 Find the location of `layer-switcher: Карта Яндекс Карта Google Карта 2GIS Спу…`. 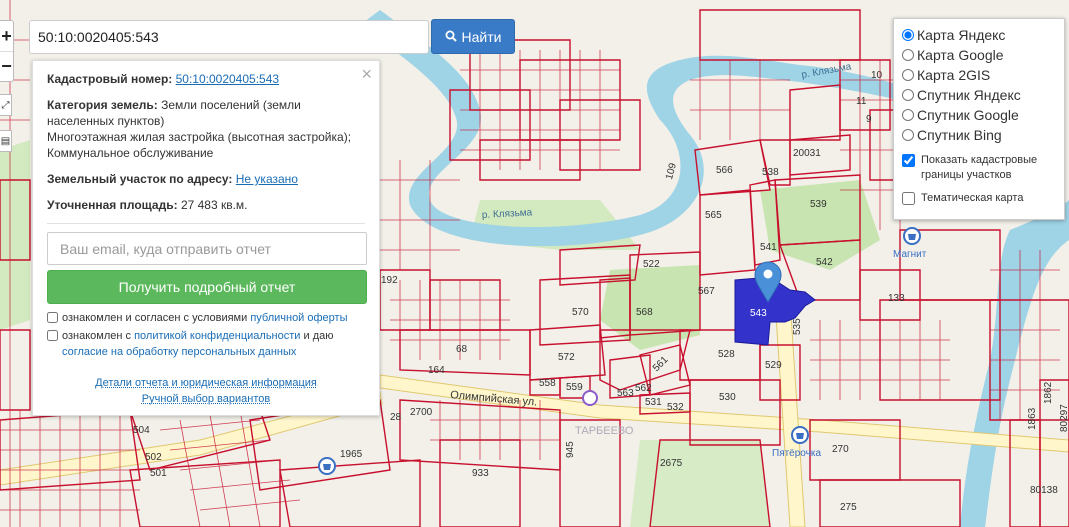

layer-switcher: Карта Яндекс Карта Google Карта 2GIS Спу… is located at coordinates (979, 119).